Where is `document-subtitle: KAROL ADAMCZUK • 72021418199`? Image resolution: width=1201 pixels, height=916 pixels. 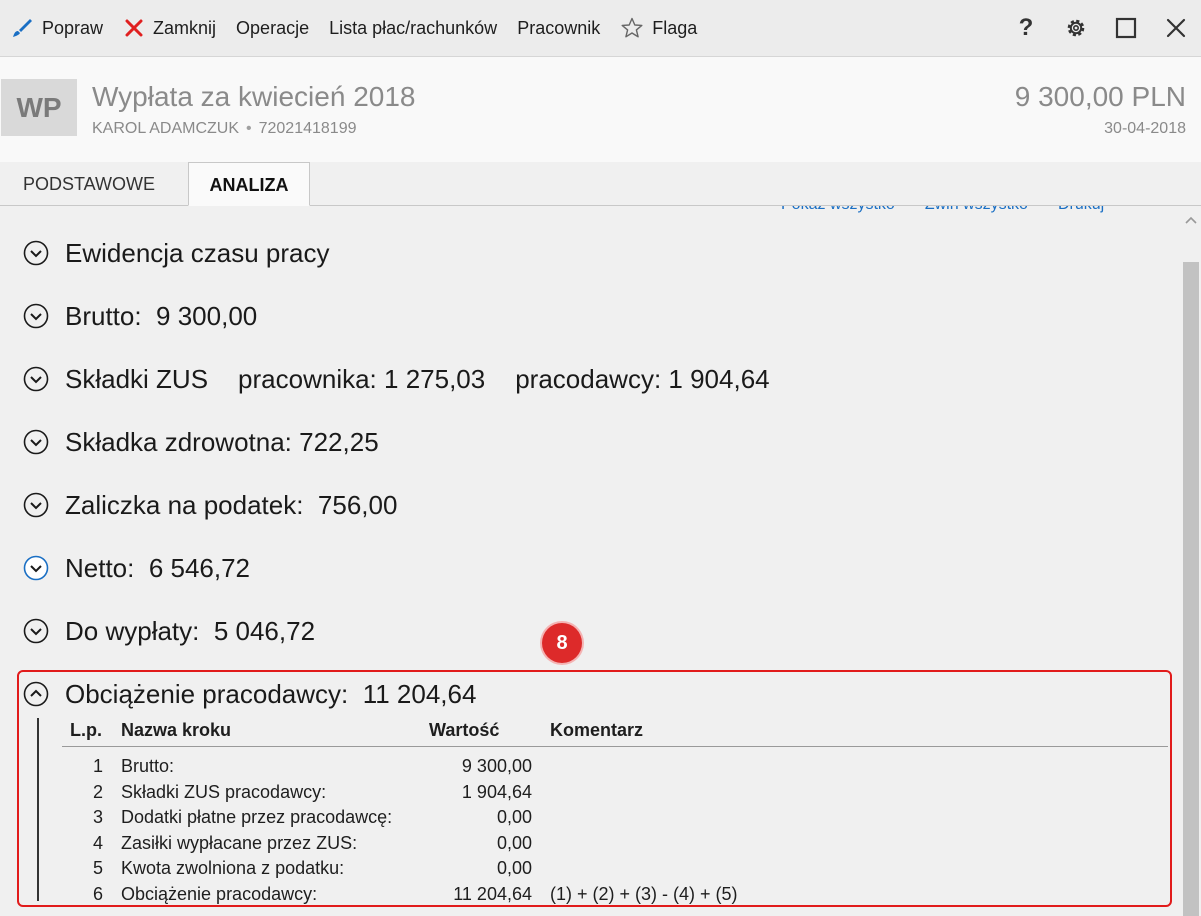 document-subtitle: KAROL ADAMCZUK • 72021418199 is located at coordinates (224, 129).